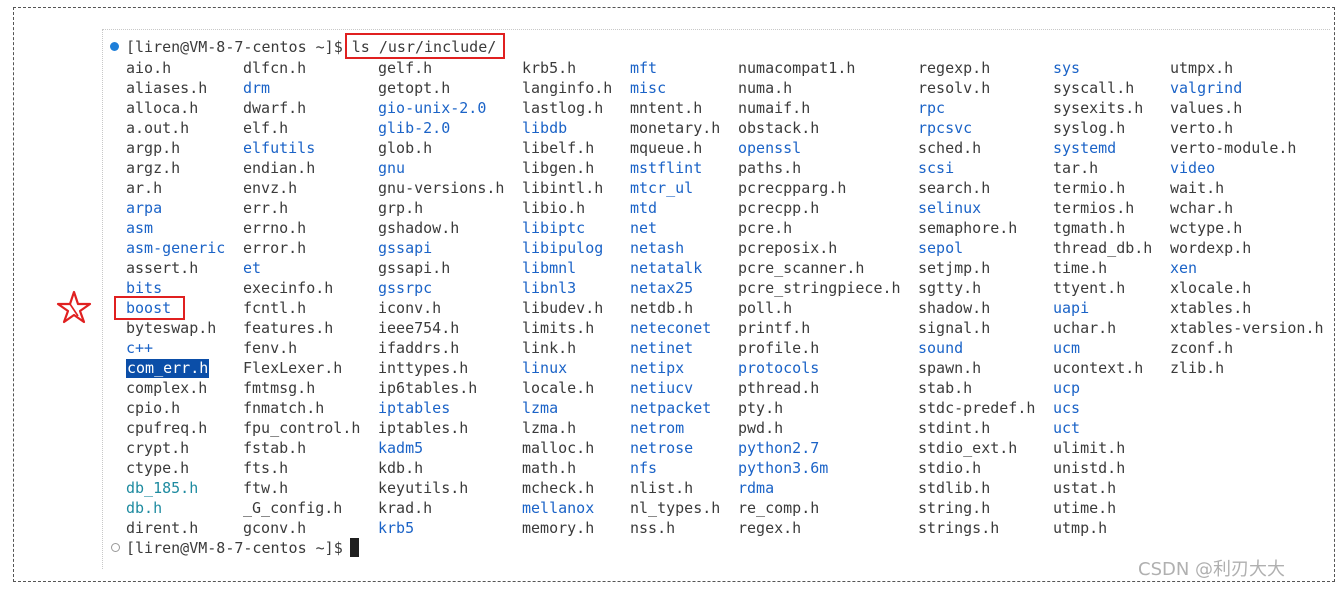 This screenshot has width=1340, height=591. What do you see at coordinates (976, 388) in the screenshot?
I see `file-entry: stab.h` at bounding box center [976, 388].